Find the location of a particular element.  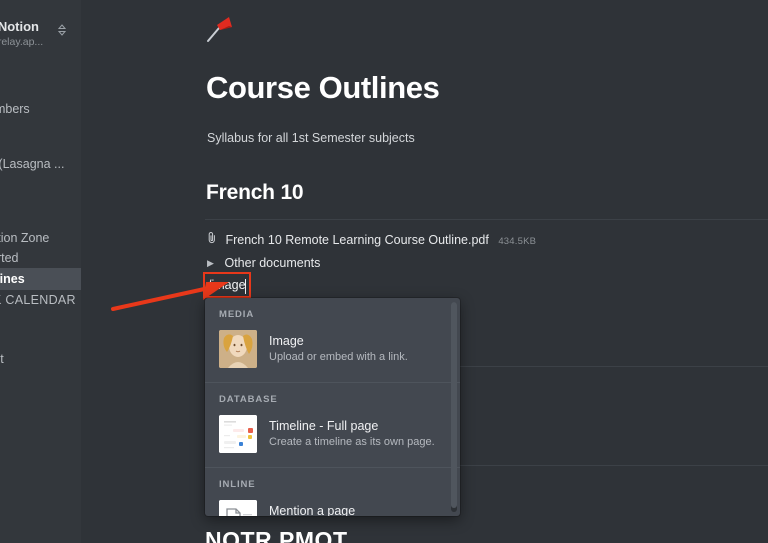

sidebar-item-calendar: K CALENDAR is located at coordinates (40, 300).